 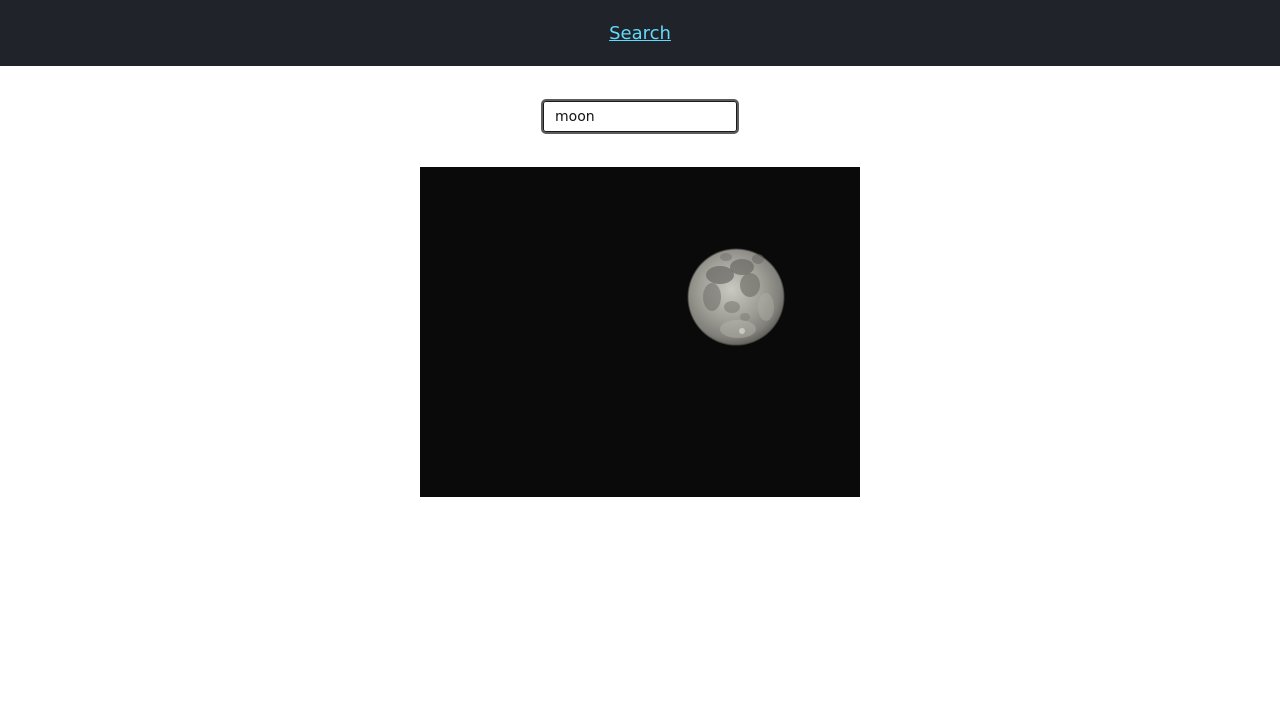 I want to click on top-nav-bar: Search, so click(x=640, y=33).